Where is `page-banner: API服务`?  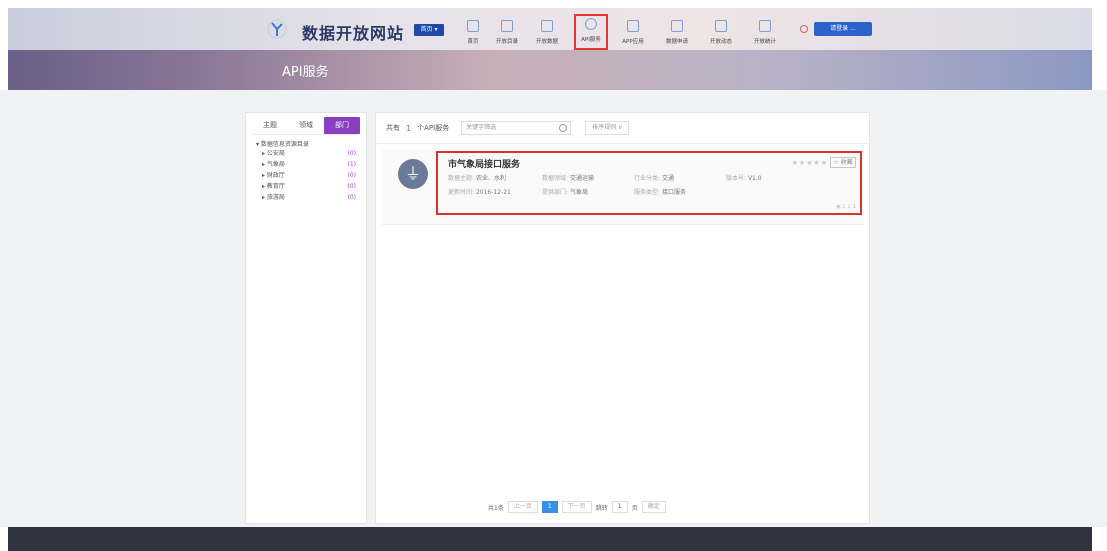
page-banner: API服务 is located at coordinates (550, 70).